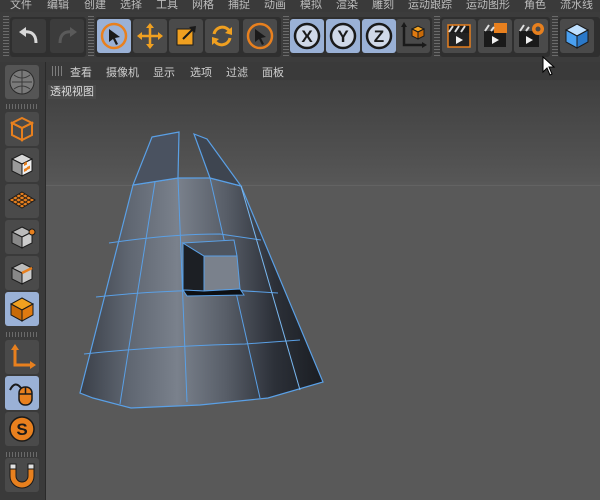 This screenshot has width=600, height=500. Describe the element at coordinates (57, 71) in the screenshot. I see `viewport-grip-icon` at that location.